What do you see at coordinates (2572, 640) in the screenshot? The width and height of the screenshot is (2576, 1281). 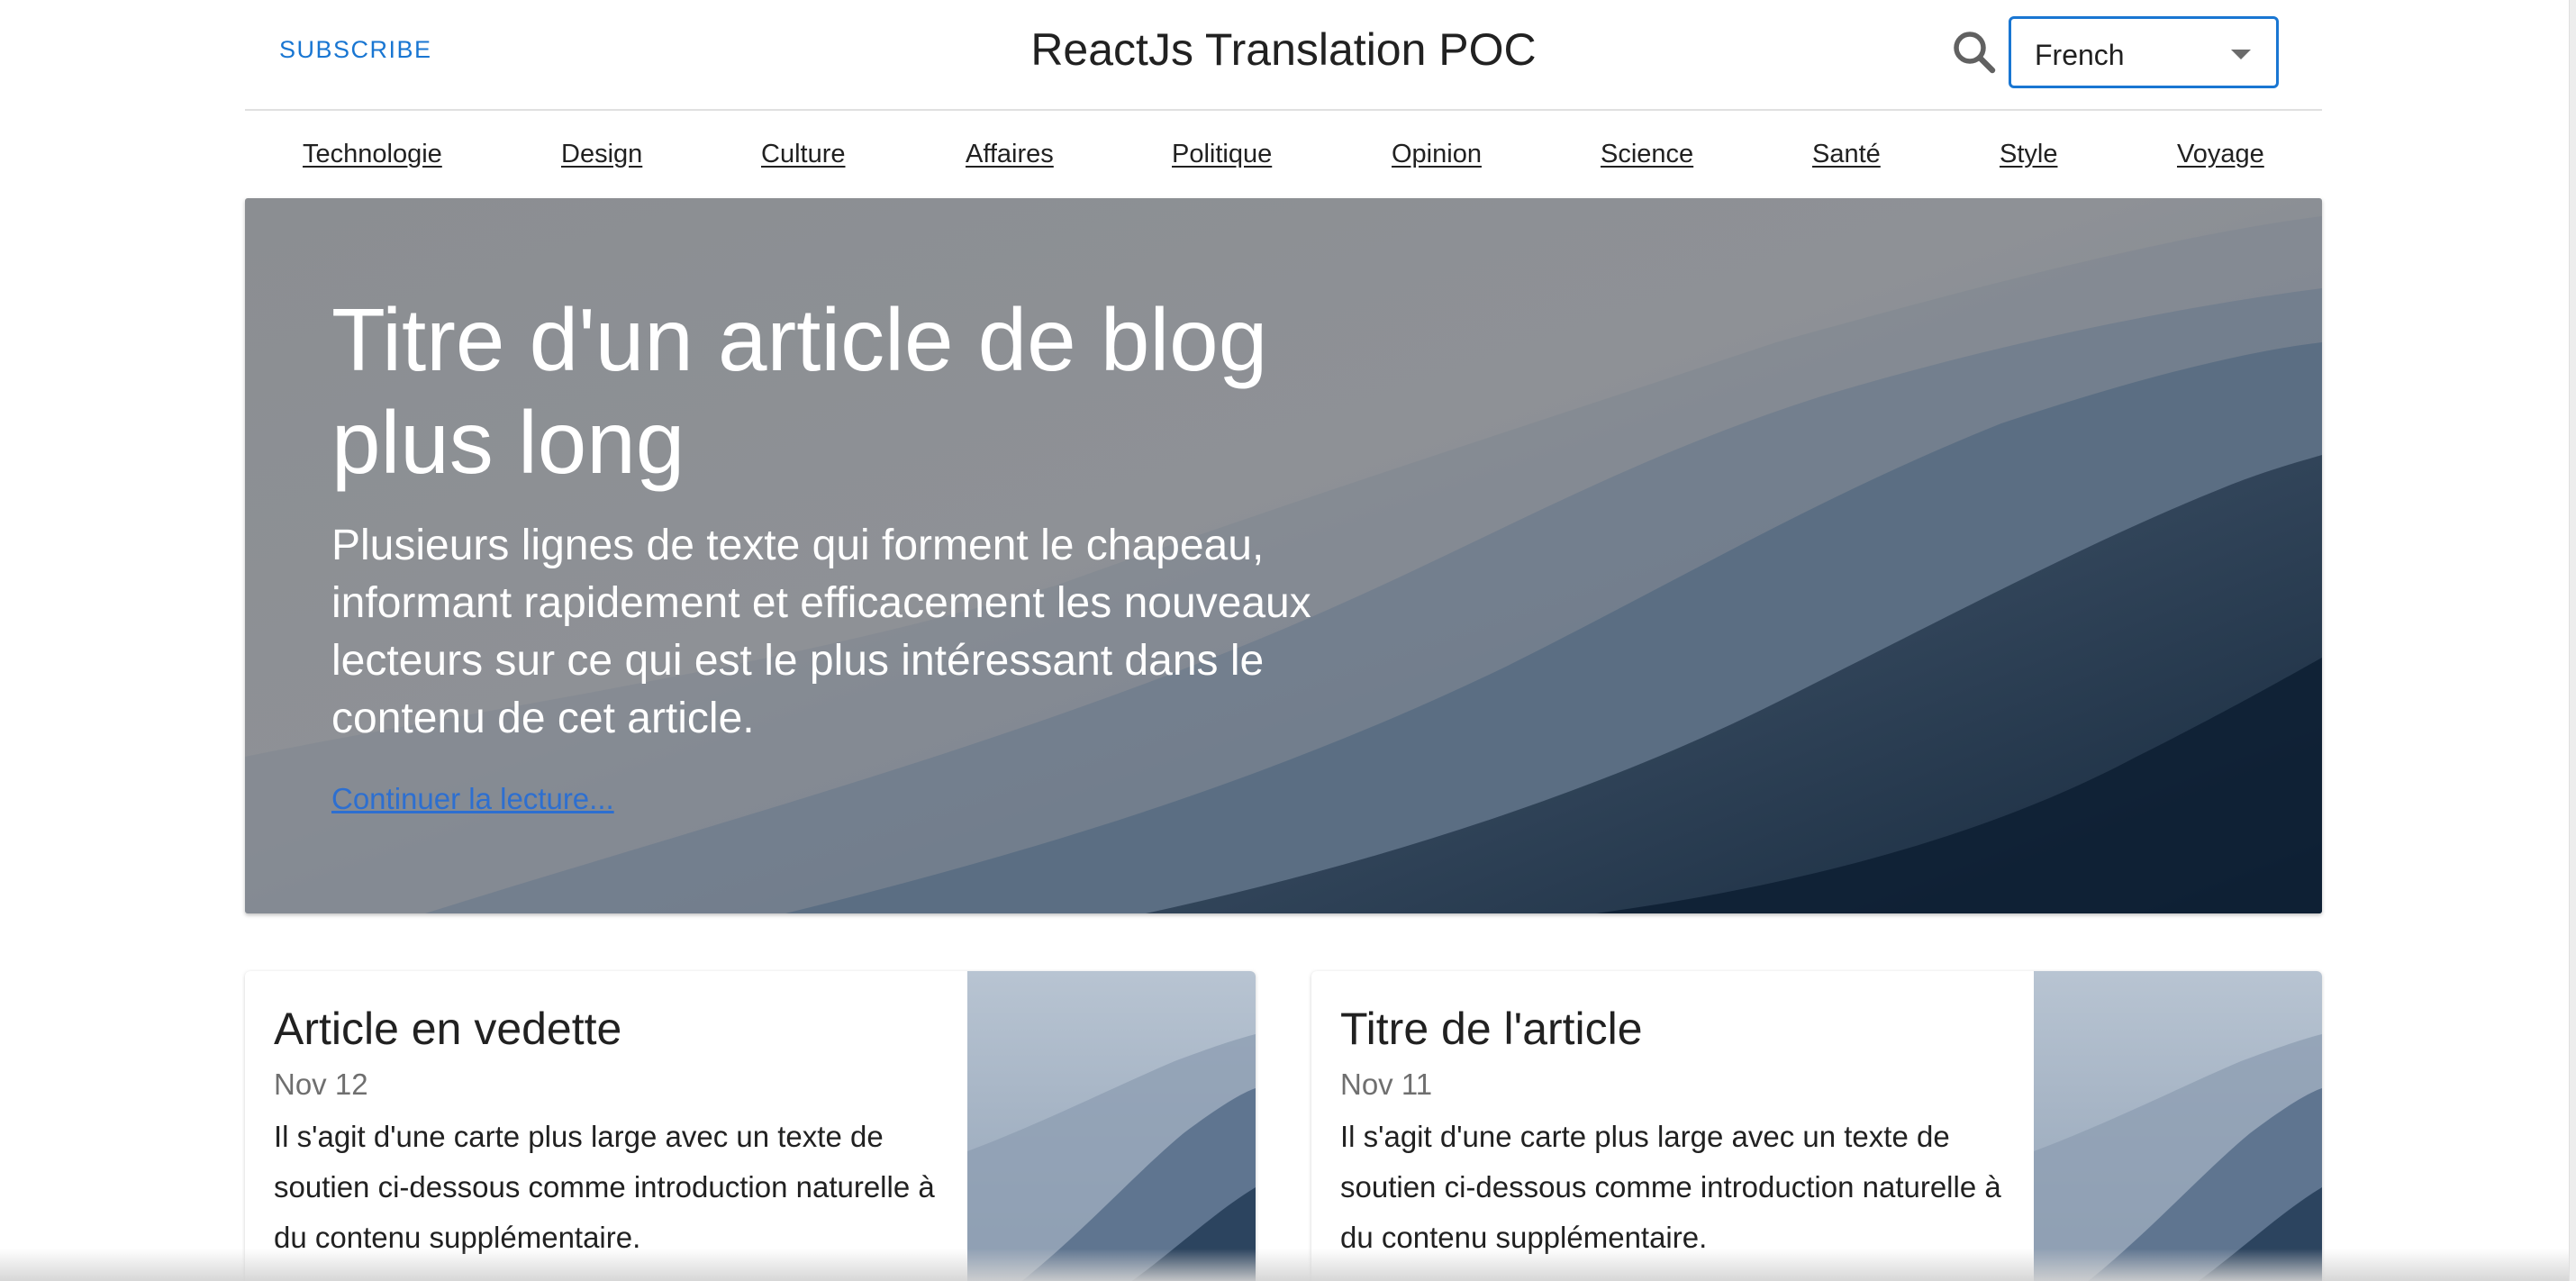 I see `window-edge` at bounding box center [2572, 640].